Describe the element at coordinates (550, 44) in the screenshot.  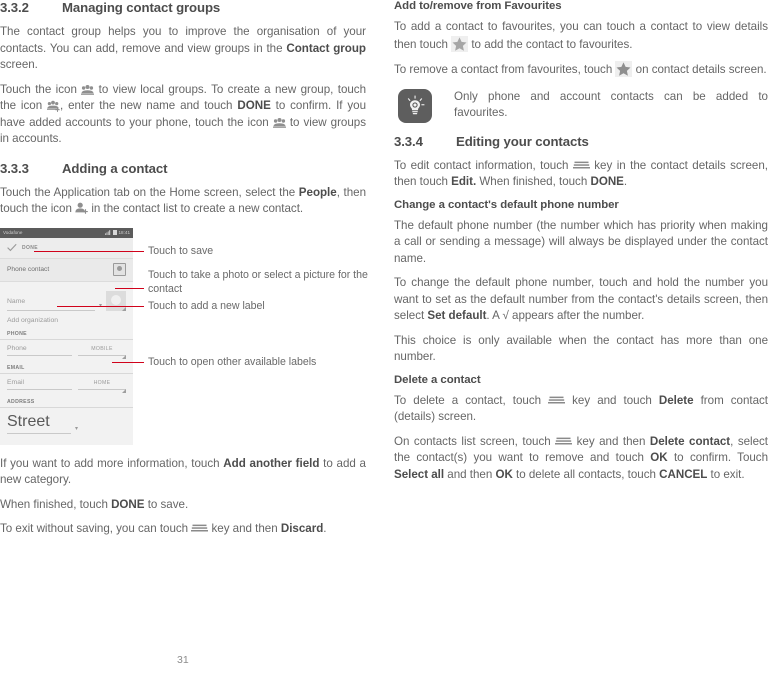
I see `text-run: to add the contact to favourites.` at that location.